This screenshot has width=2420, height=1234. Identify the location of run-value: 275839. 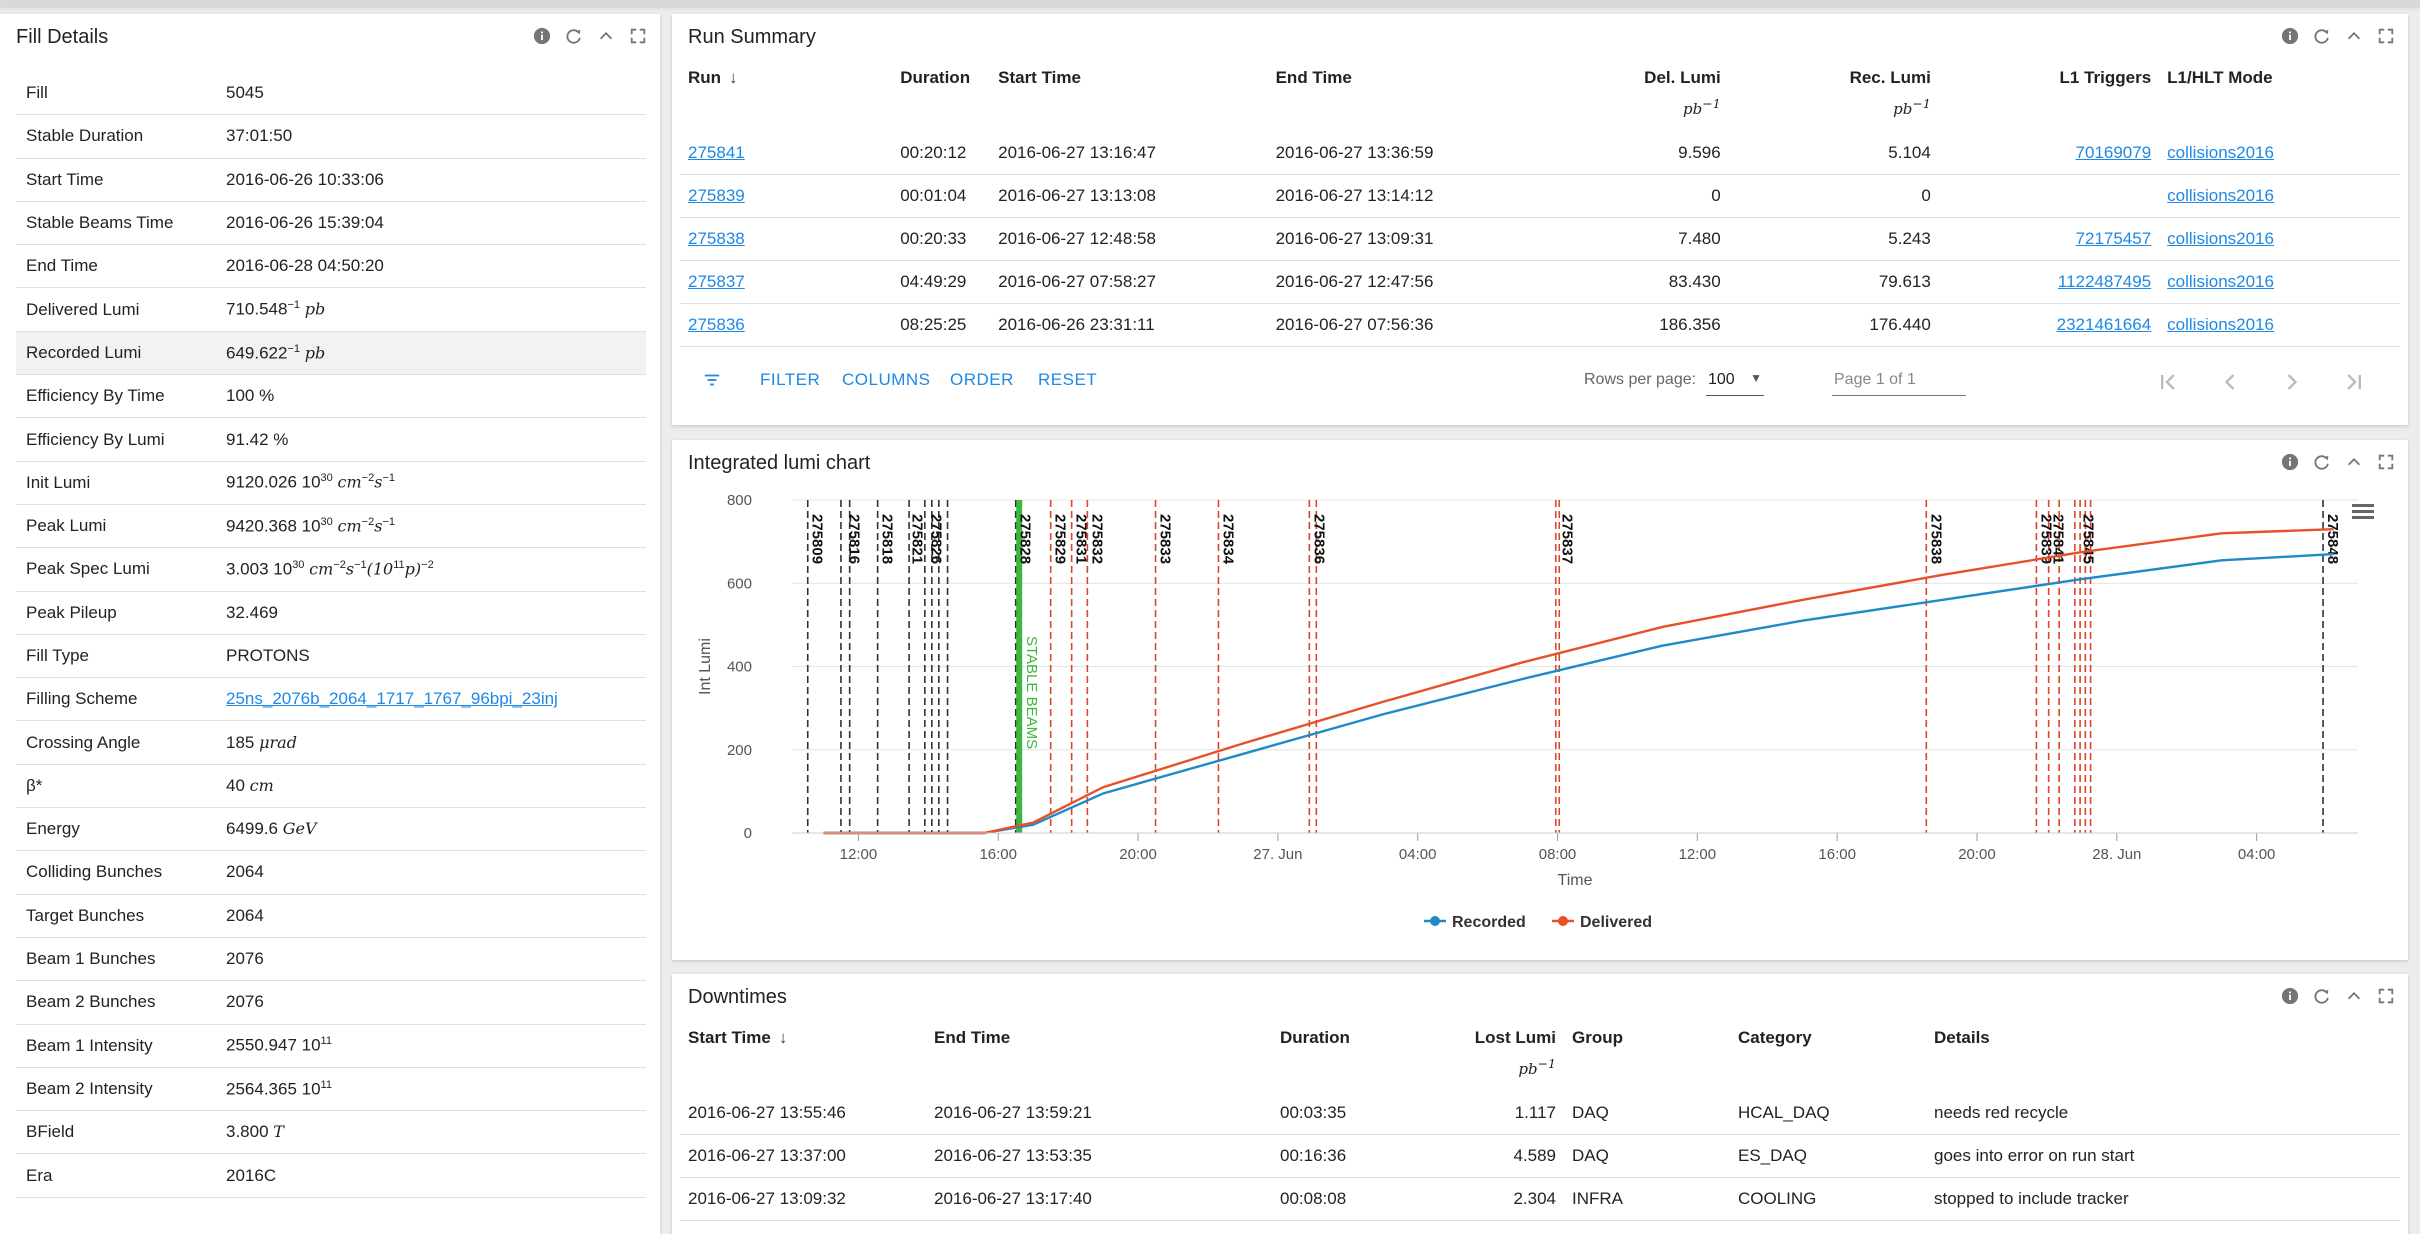
(716, 195).